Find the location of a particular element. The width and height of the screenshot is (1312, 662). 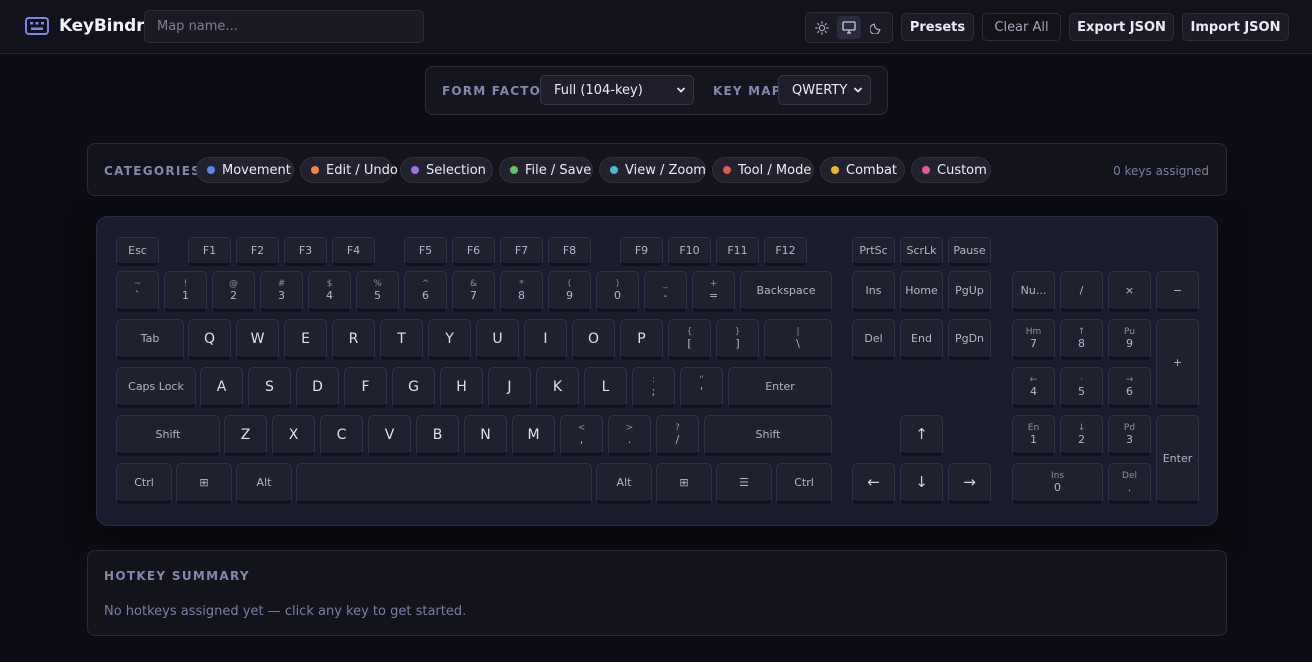

key: ^ 6 is located at coordinates (425, 291).